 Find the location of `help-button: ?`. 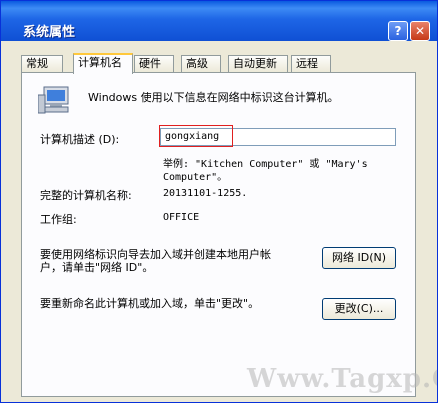

help-button: ? is located at coordinates (398, 31).